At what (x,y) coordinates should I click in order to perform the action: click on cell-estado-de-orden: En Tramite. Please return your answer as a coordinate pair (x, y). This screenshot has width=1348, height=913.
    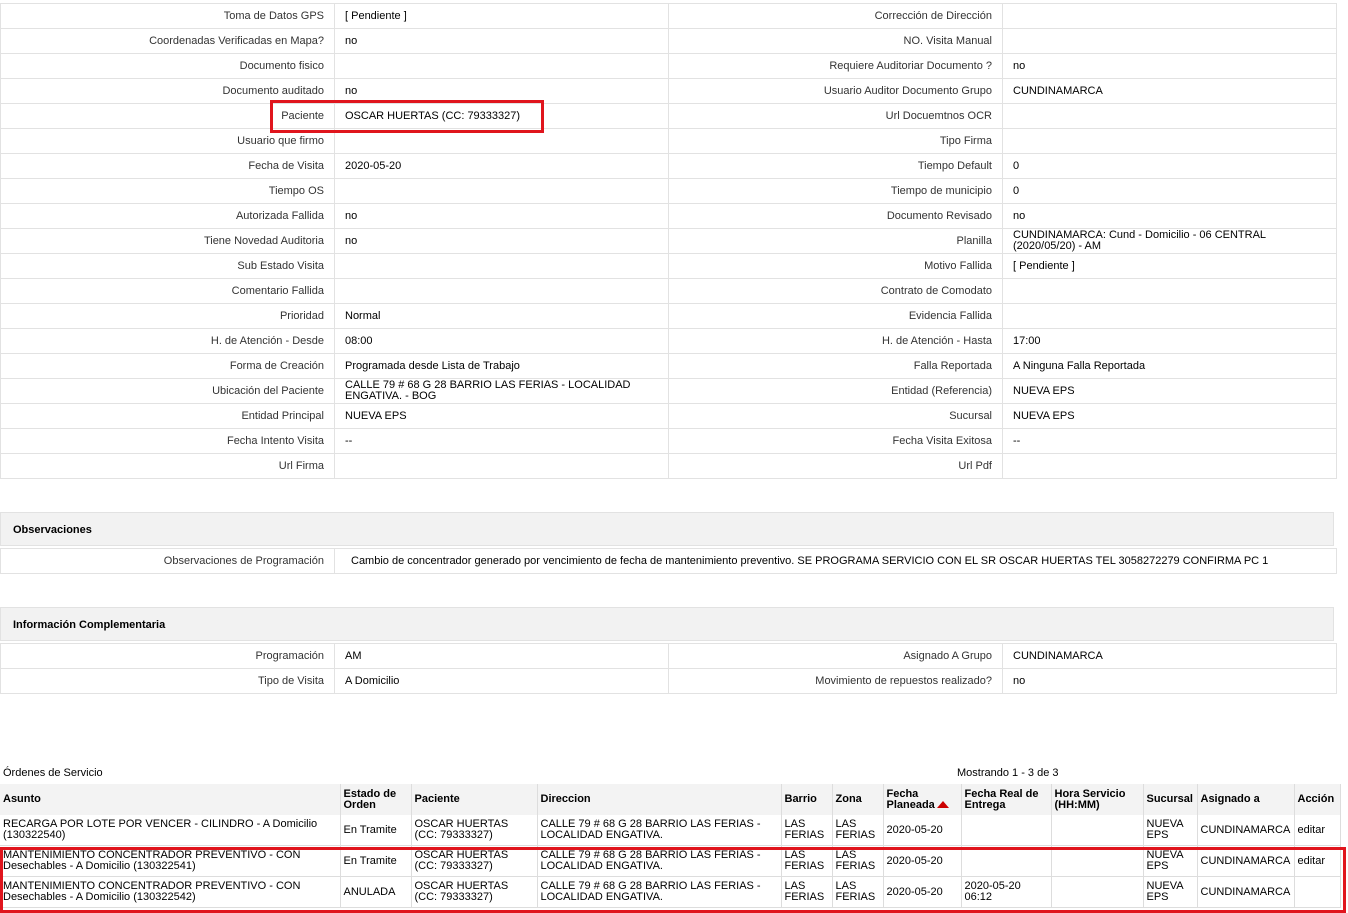
    Looking at the image, I should click on (376, 830).